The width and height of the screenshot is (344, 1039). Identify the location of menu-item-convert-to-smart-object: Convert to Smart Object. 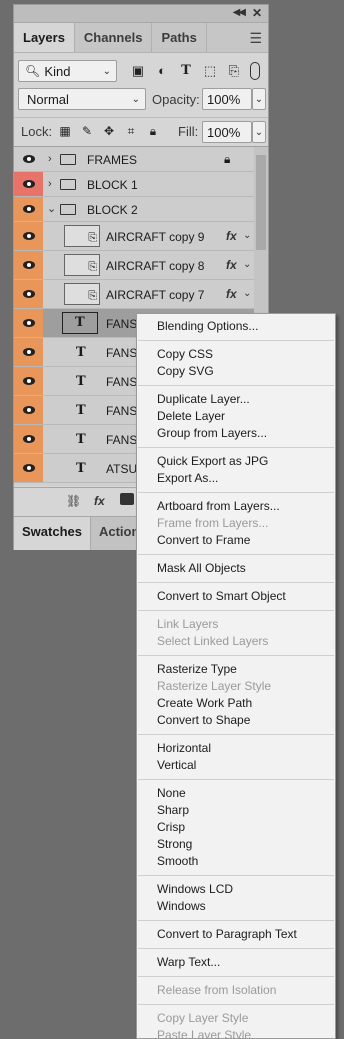
(221, 596).